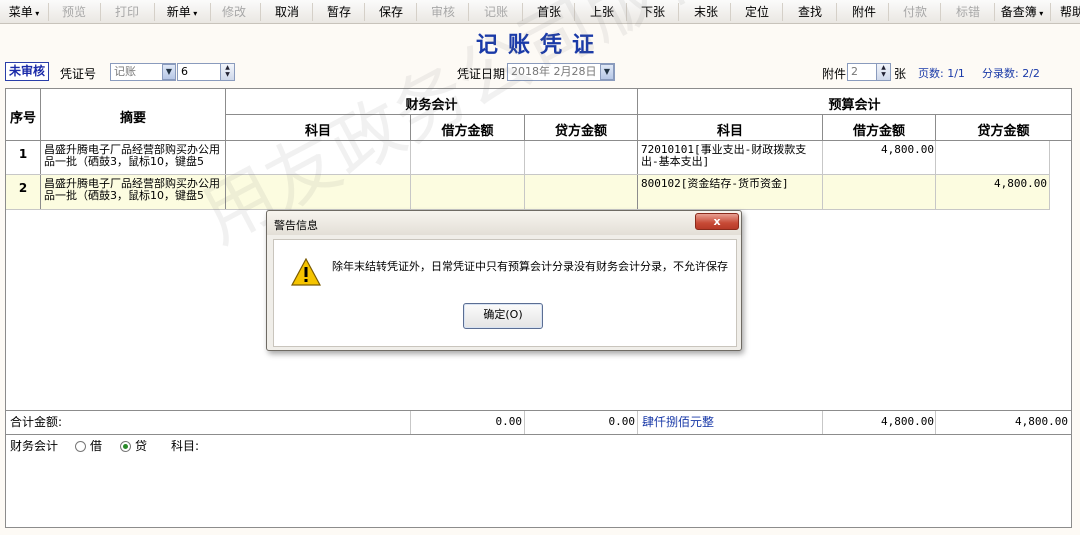  I want to click on toolbar-button-16: 附件, so click(864, 12).